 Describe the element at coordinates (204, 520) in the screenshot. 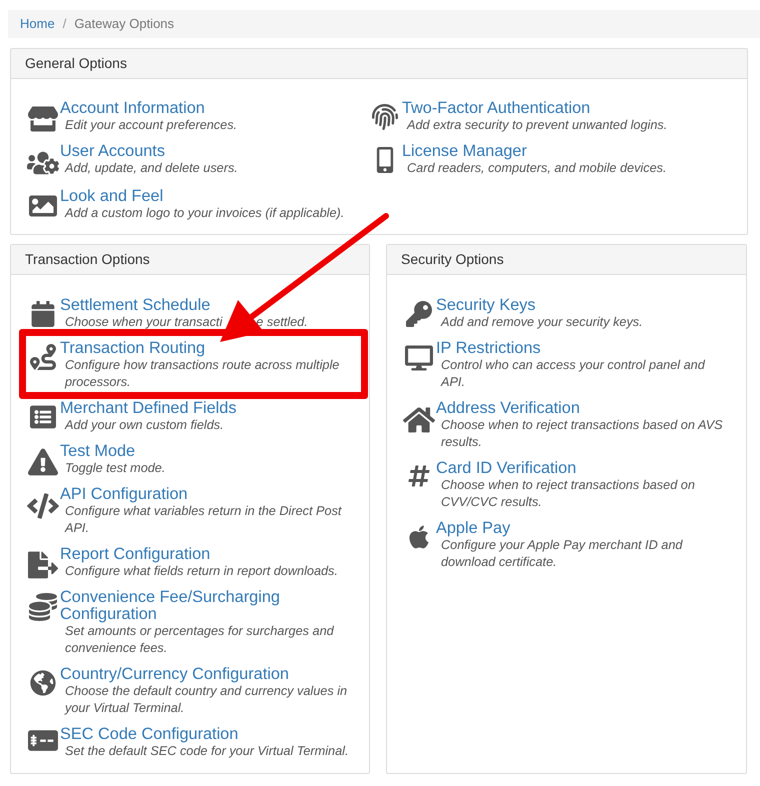

I see `option-description: Configure what variables return in the Direct Post API.` at that location.